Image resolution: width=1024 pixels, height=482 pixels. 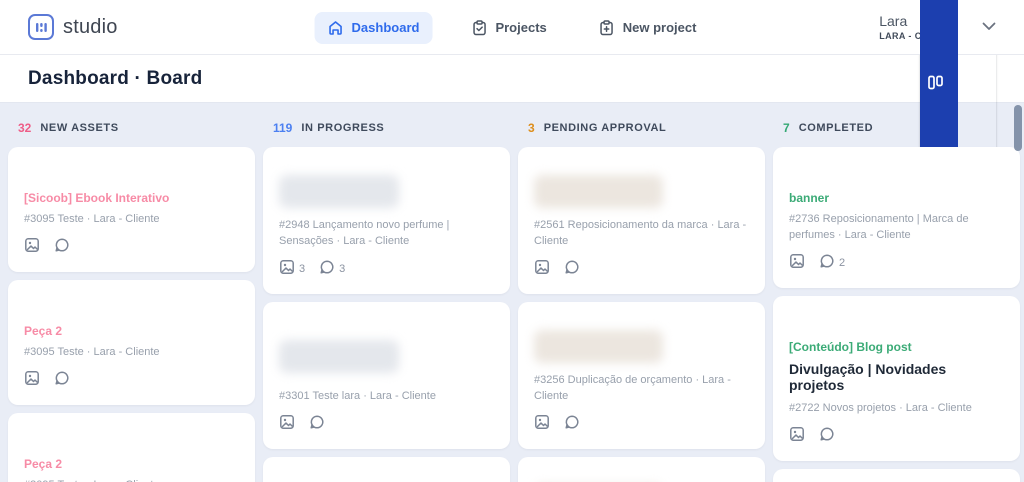 I want to click on card-title: banner, so click(x=809, y=198).